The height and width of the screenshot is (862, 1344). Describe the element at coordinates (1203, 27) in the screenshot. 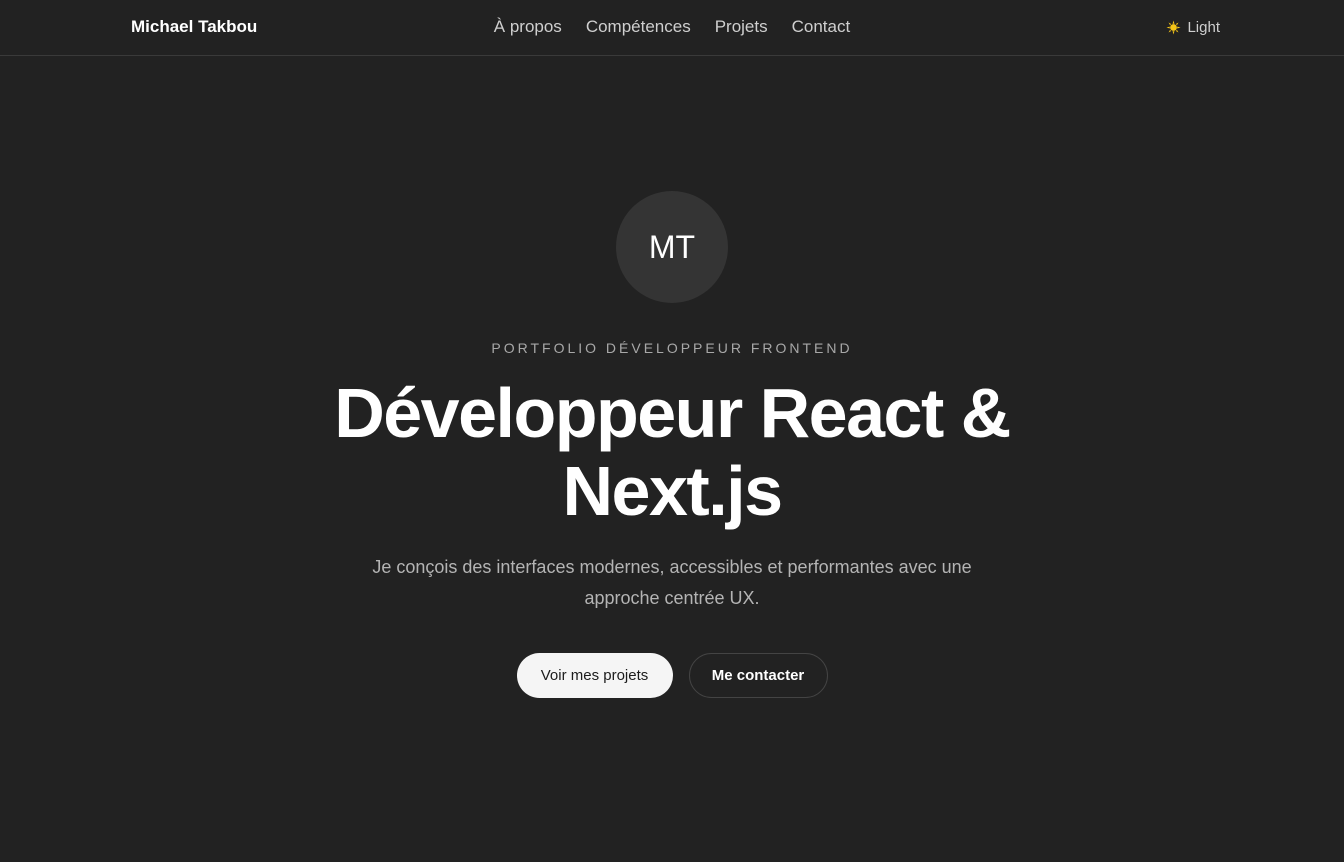

I see `theme-toggle-label: Light` at that location.